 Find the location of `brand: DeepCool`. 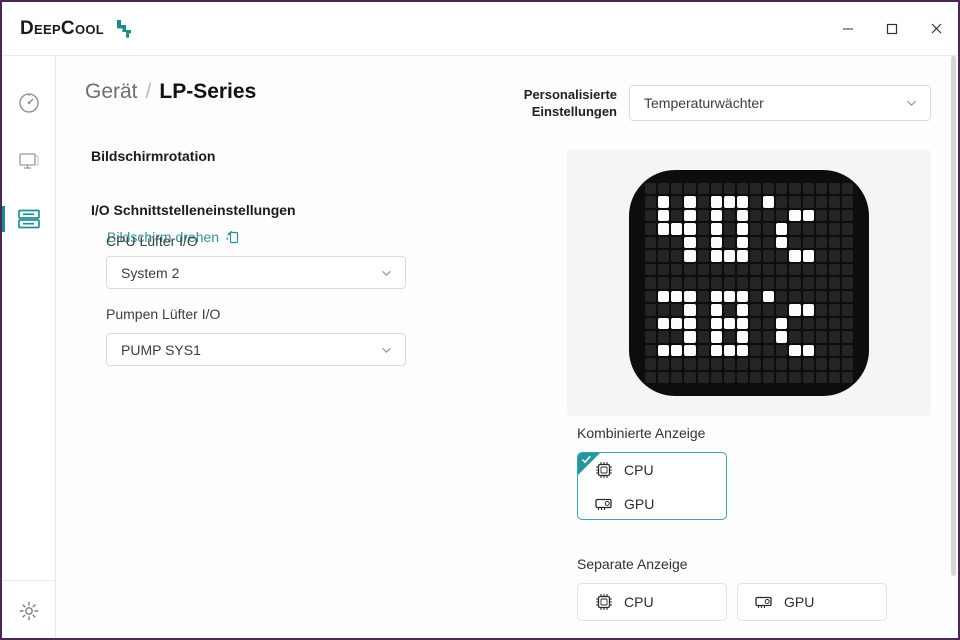

brand: DeepCool is located at coordinates (69, 29).